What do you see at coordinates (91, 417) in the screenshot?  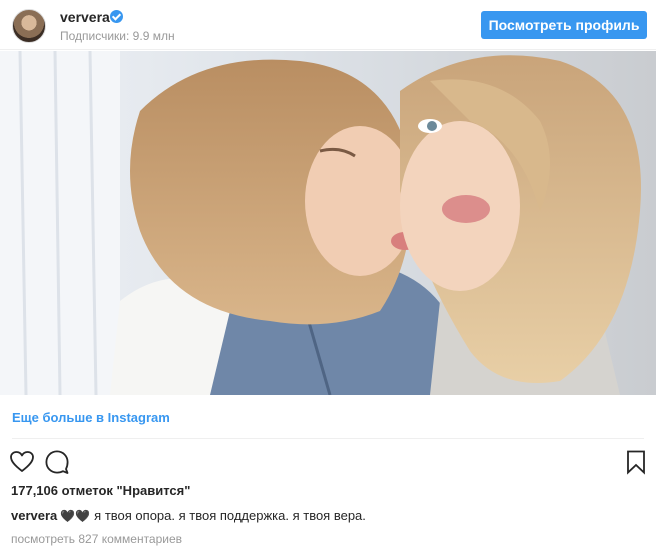 I see `more-on-instagram-link: Еще больше в Instagram` at bounding box center [91, 417].